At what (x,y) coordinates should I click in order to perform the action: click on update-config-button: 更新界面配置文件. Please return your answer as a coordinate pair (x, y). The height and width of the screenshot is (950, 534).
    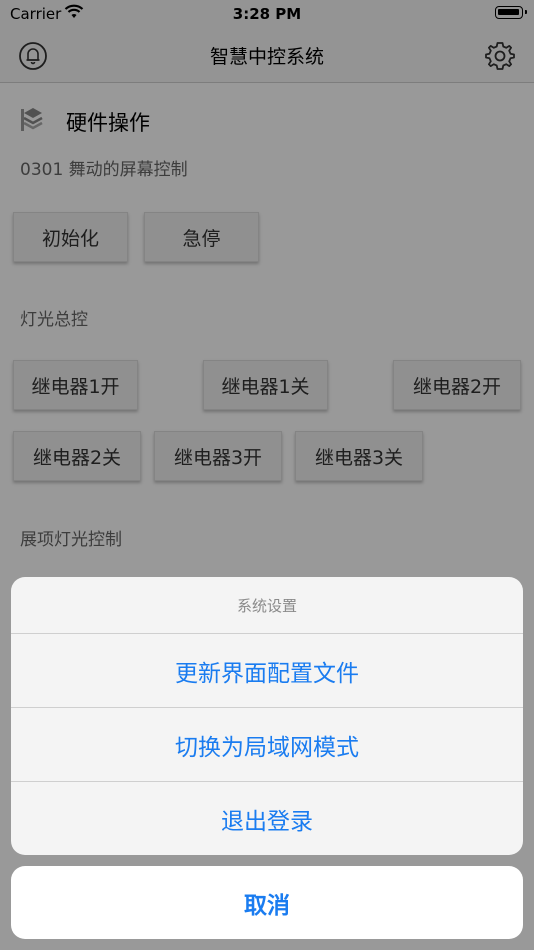
    Looking at the image, I should click on (267, 671).